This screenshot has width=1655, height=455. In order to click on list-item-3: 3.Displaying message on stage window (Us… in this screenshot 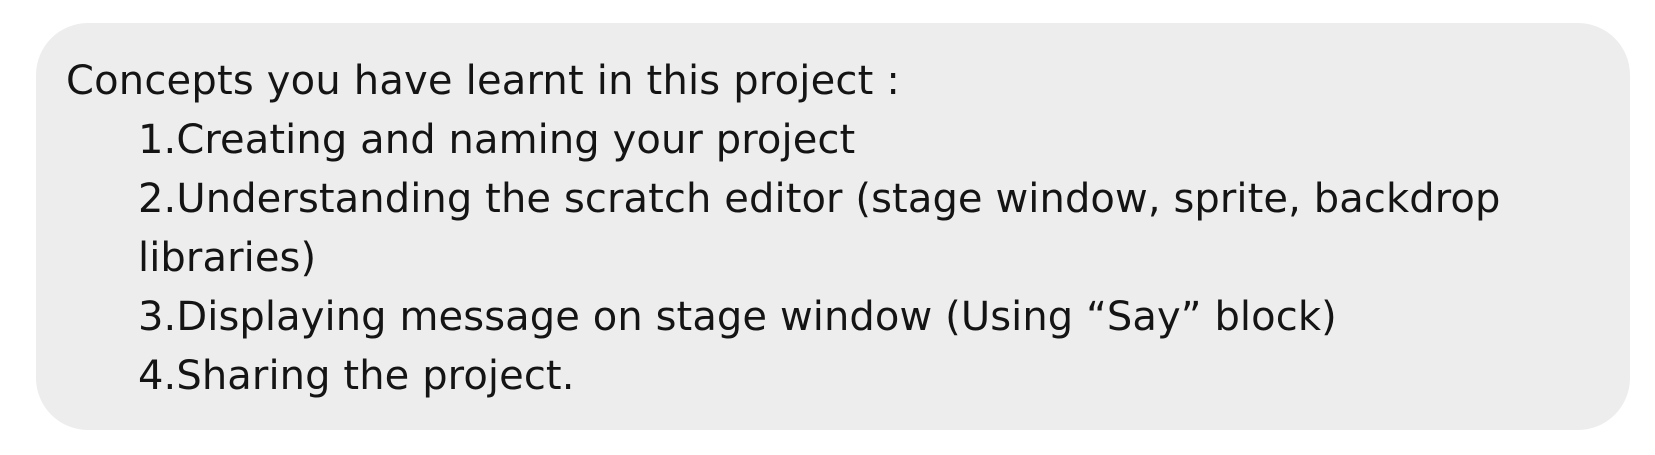, I will do `click(737, 317)`.